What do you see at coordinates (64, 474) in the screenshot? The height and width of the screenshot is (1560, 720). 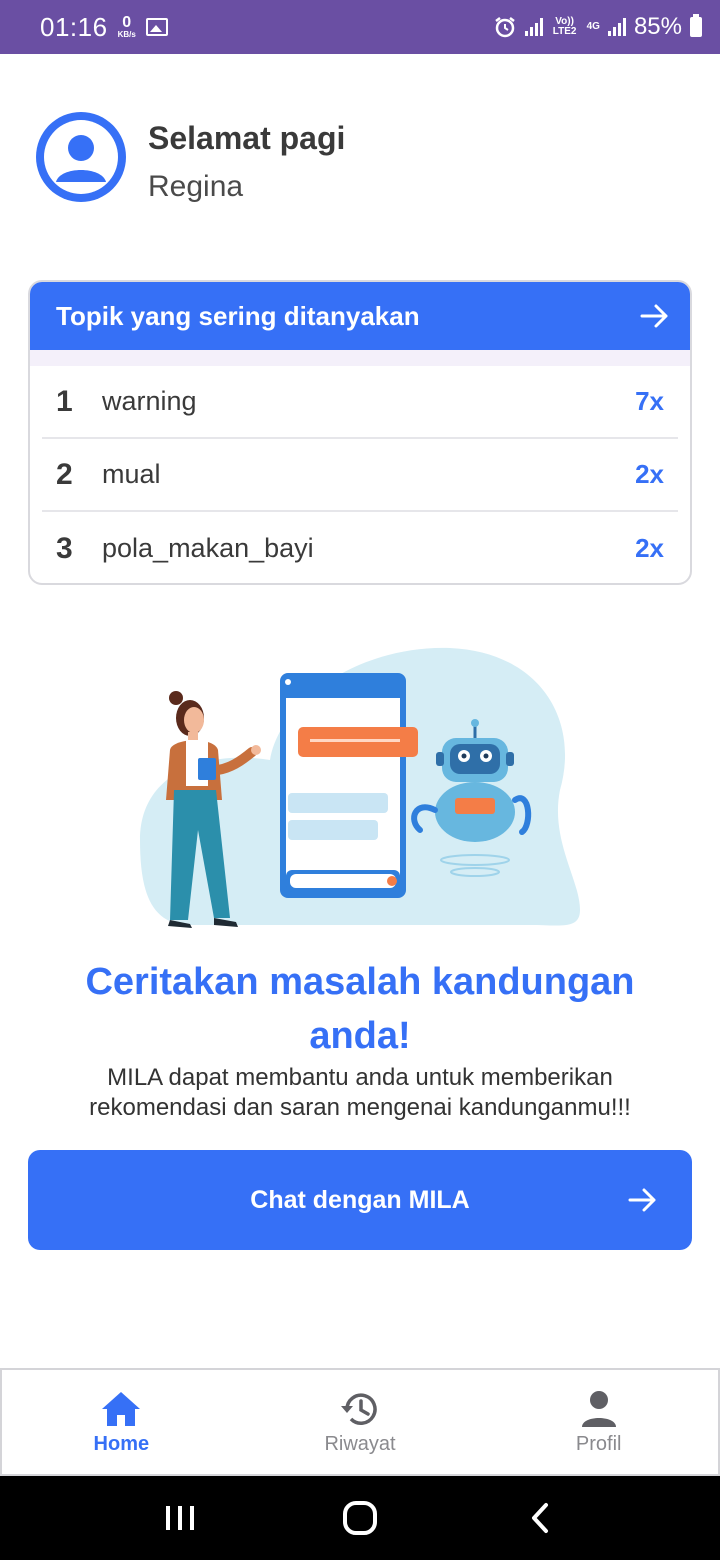 I see `topic-rank: 2` at bounding box center [64, 474].